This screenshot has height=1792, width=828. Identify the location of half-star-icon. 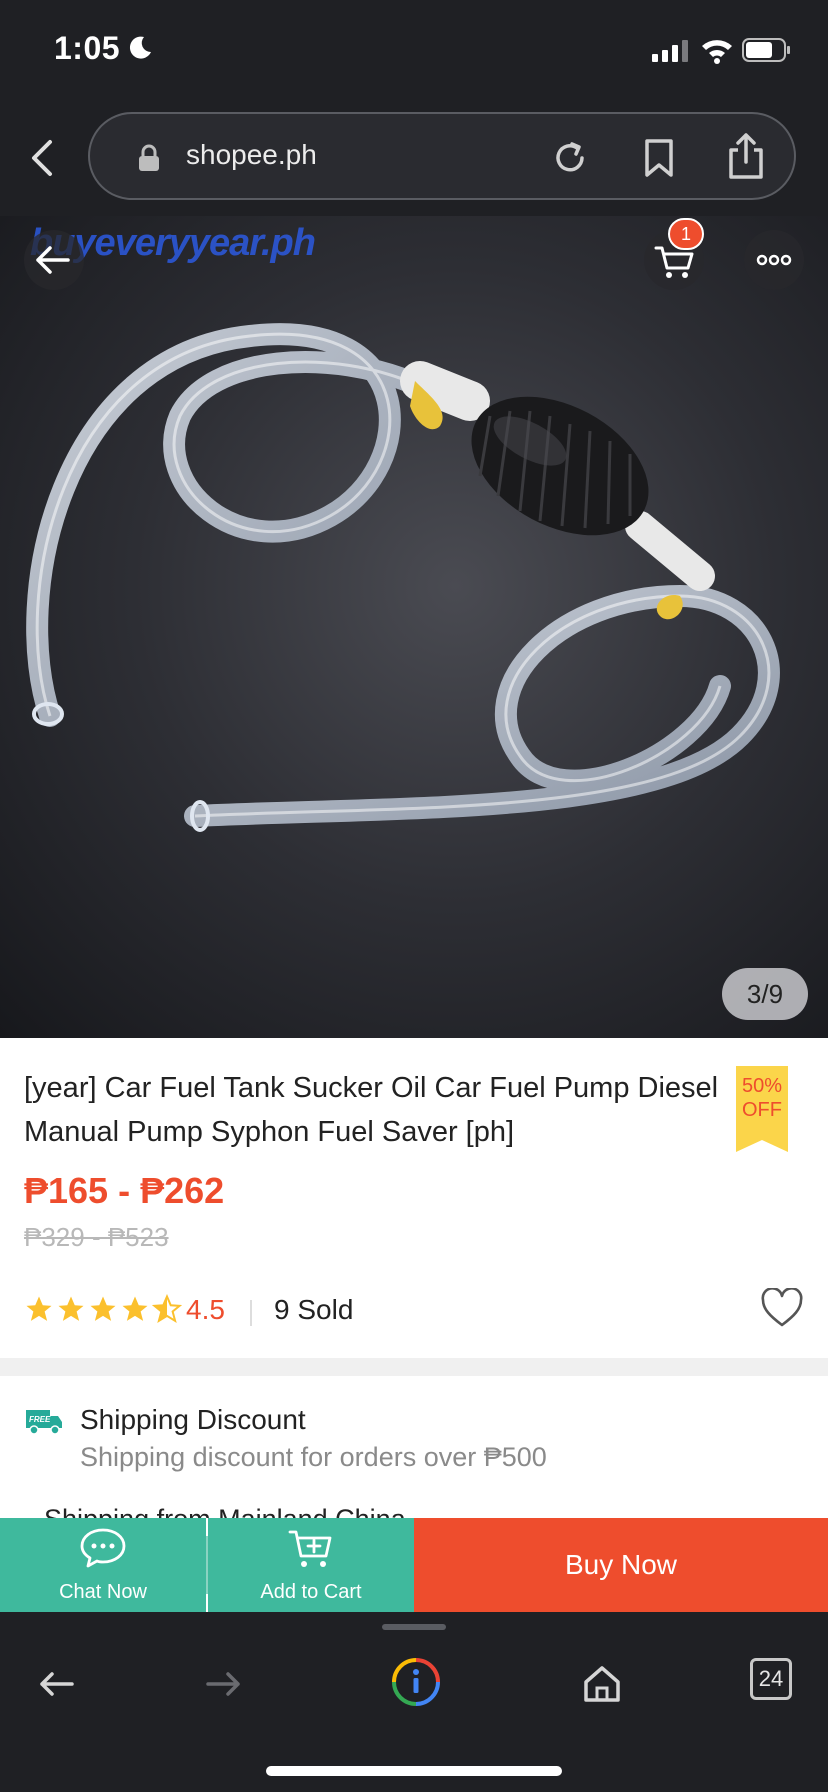
(167, 1309).